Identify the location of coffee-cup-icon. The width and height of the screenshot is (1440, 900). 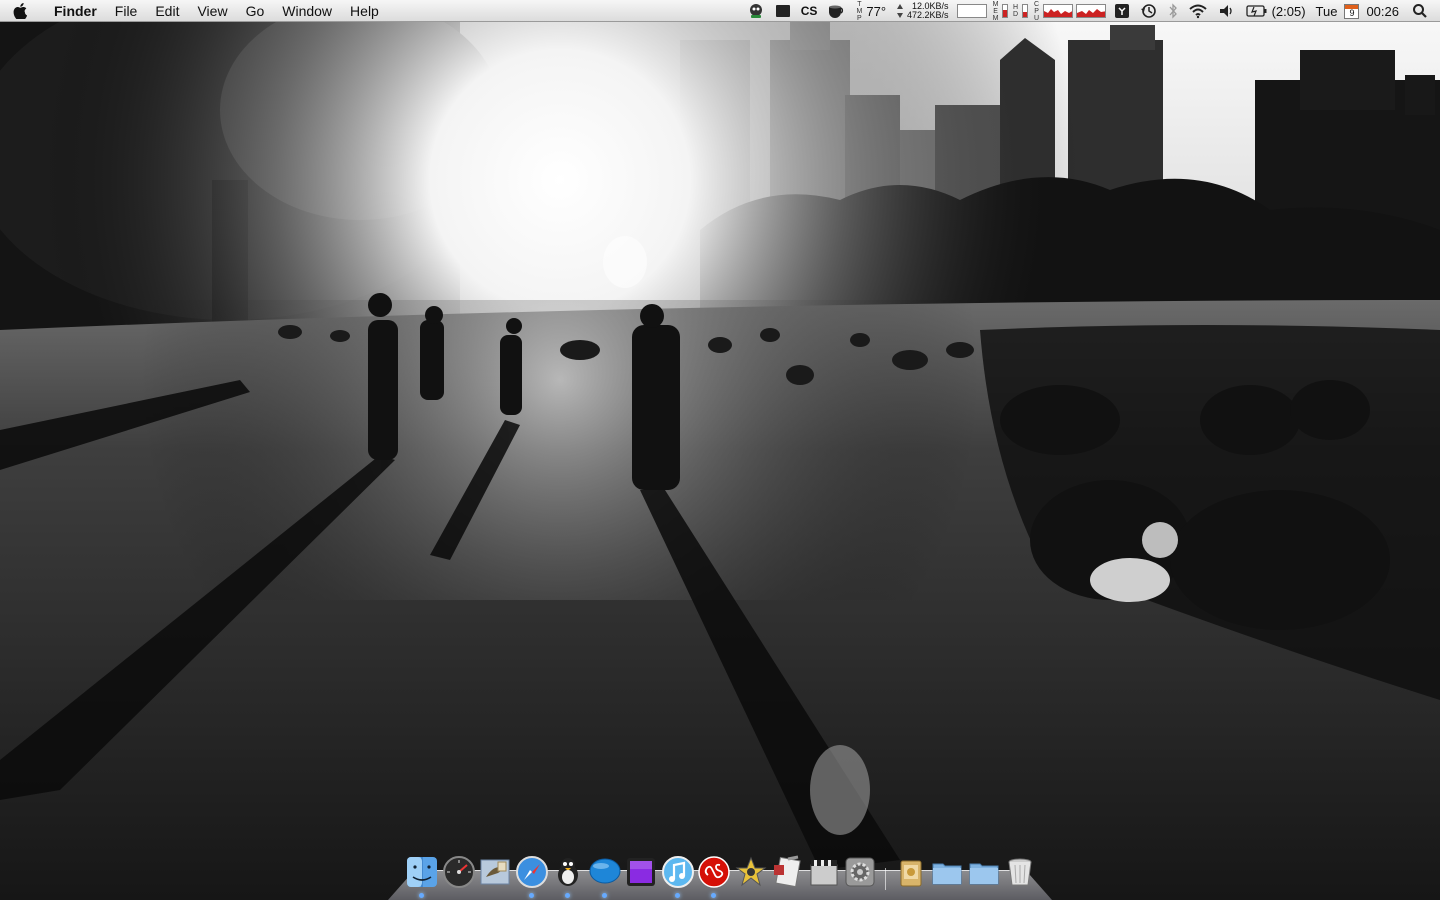
(836, 11).